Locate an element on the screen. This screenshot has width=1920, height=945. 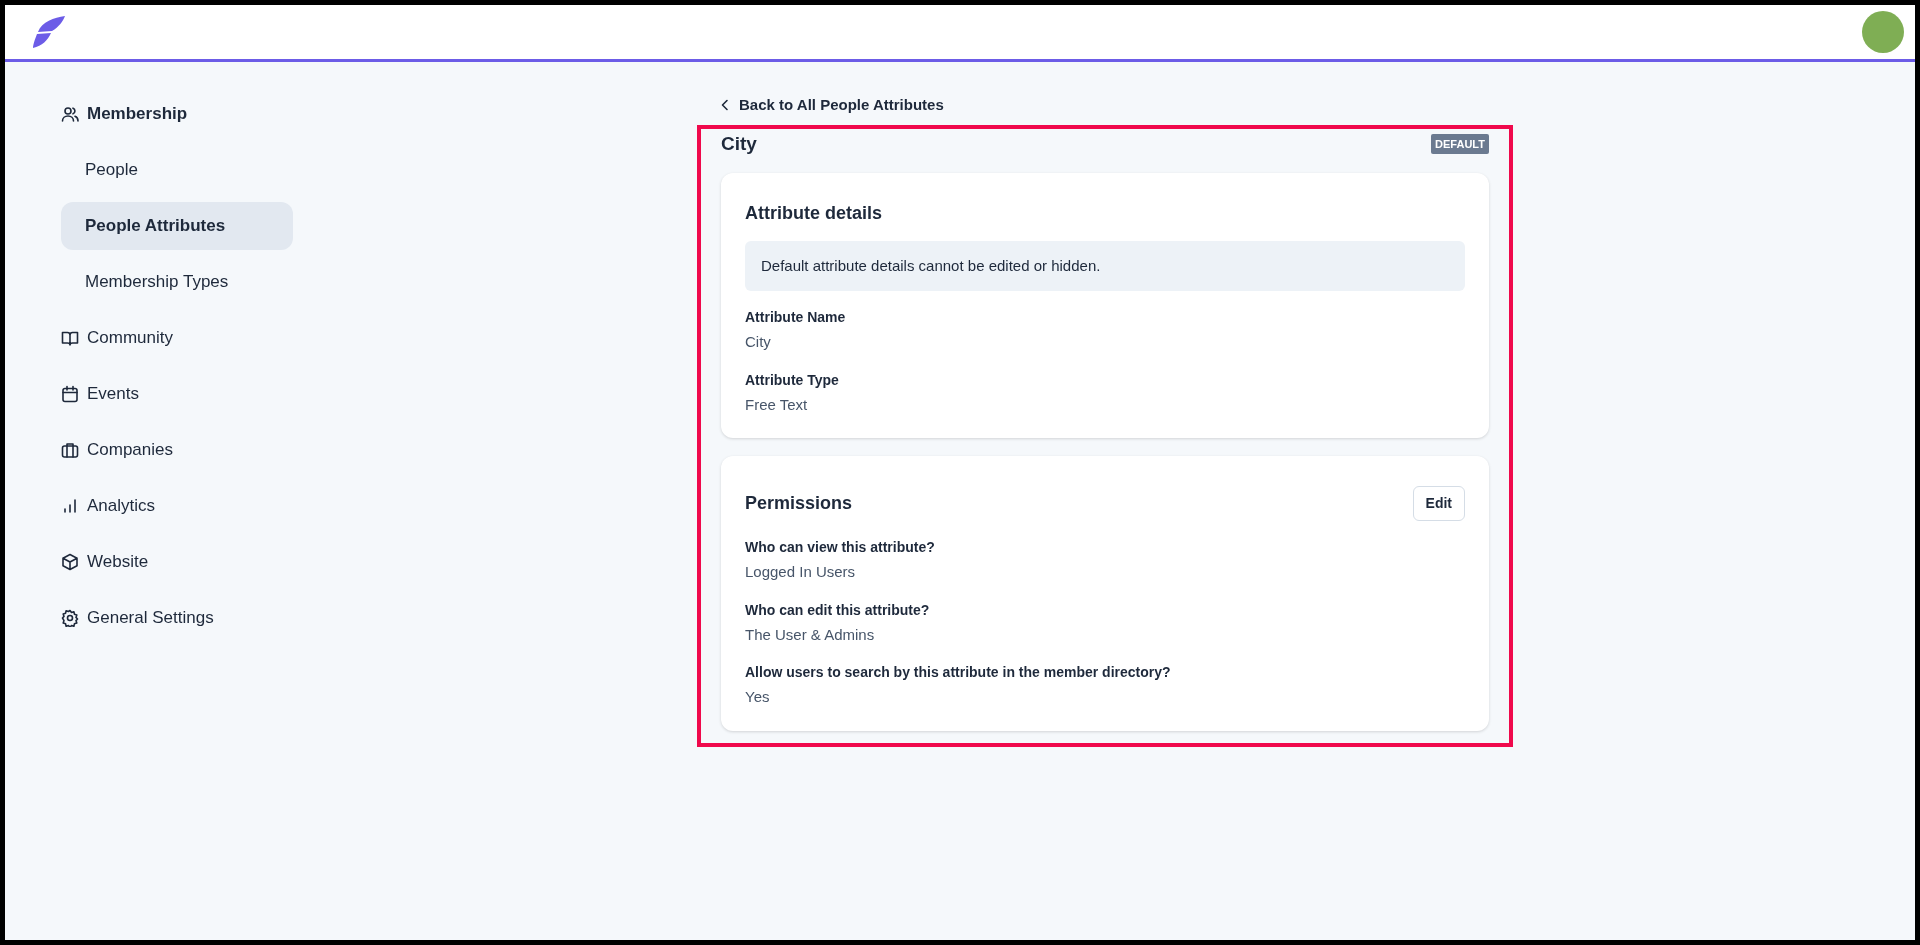
field-label: Attribute Type is located at coordinates (792, 380).